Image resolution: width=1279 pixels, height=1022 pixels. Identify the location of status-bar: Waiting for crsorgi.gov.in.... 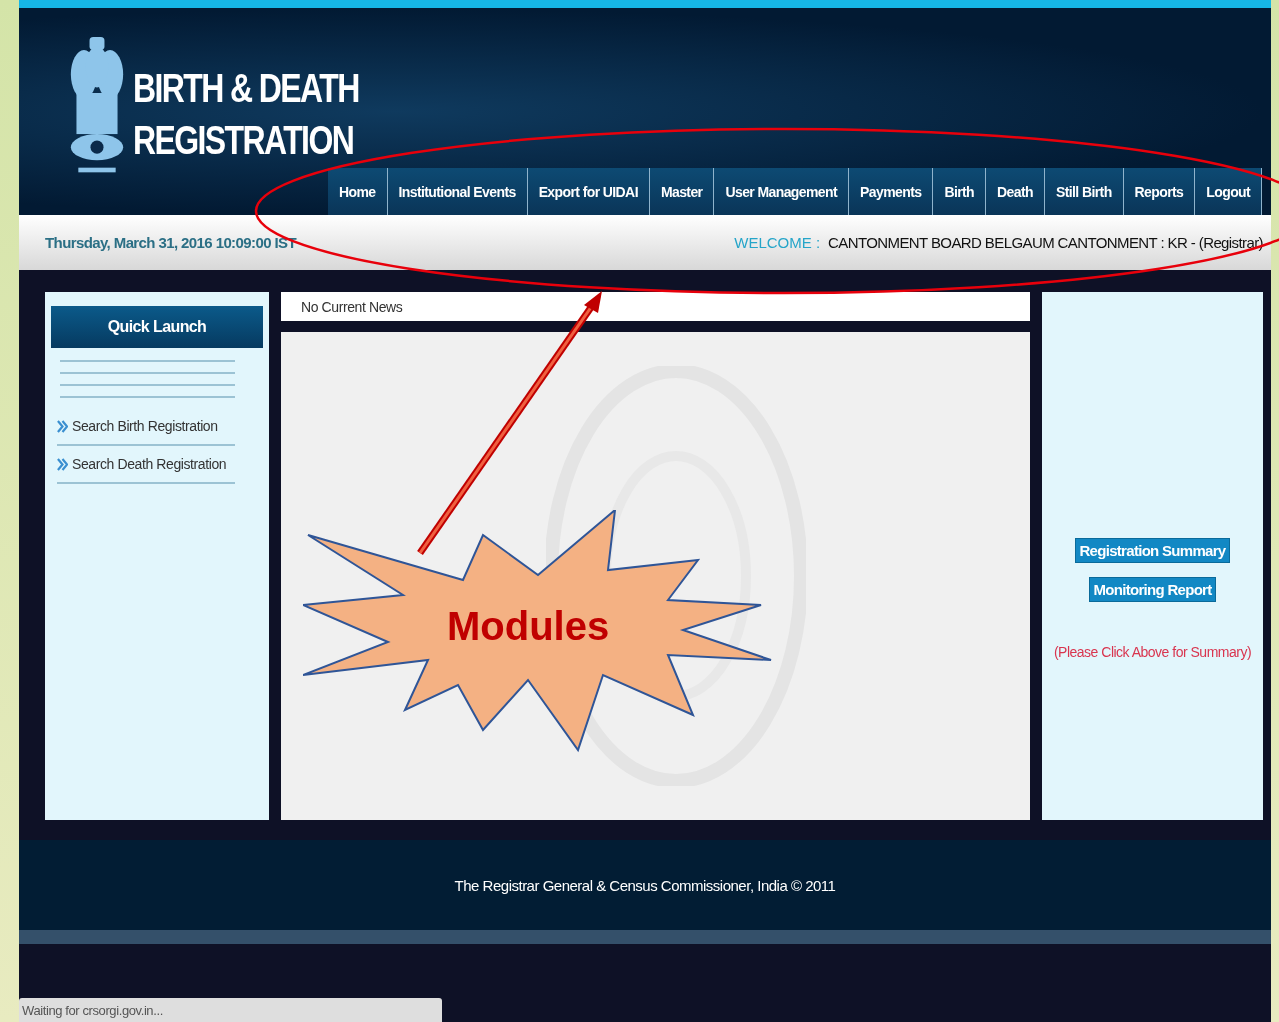
(230, 1010).